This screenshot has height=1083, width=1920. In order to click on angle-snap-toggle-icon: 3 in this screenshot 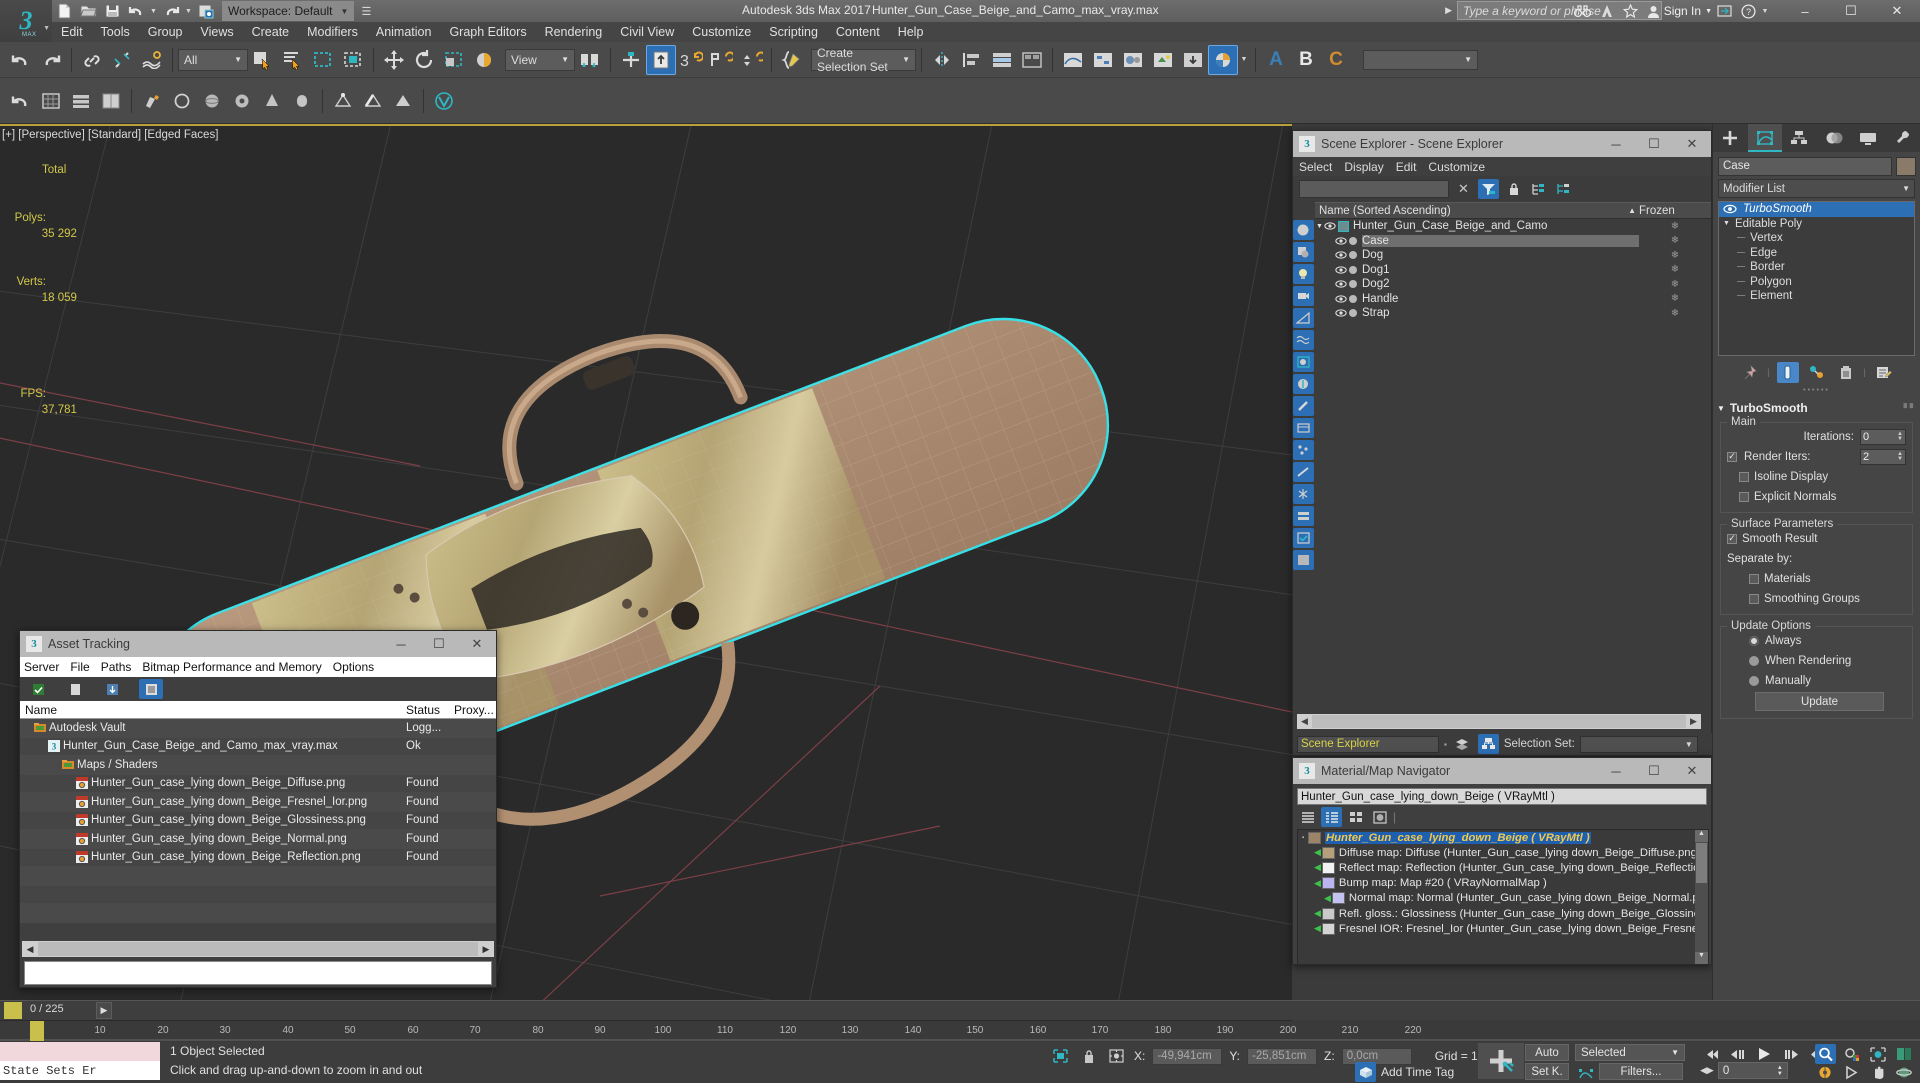, I will do `click(691, 60)`.